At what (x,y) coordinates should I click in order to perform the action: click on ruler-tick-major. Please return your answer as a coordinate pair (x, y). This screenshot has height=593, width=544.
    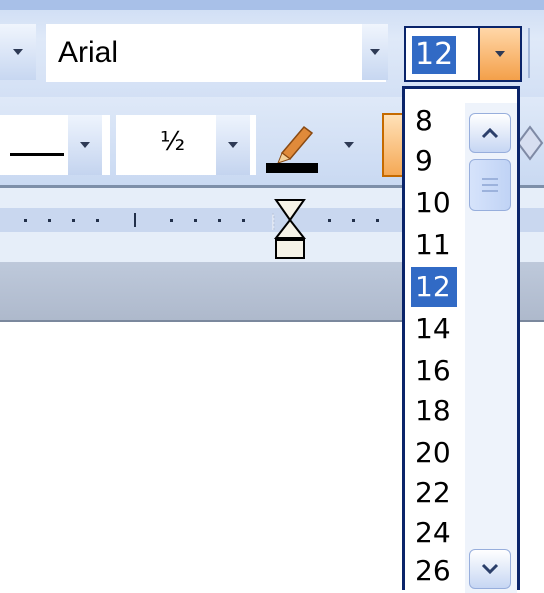
    Looking at the image, I should click on (135, 220).